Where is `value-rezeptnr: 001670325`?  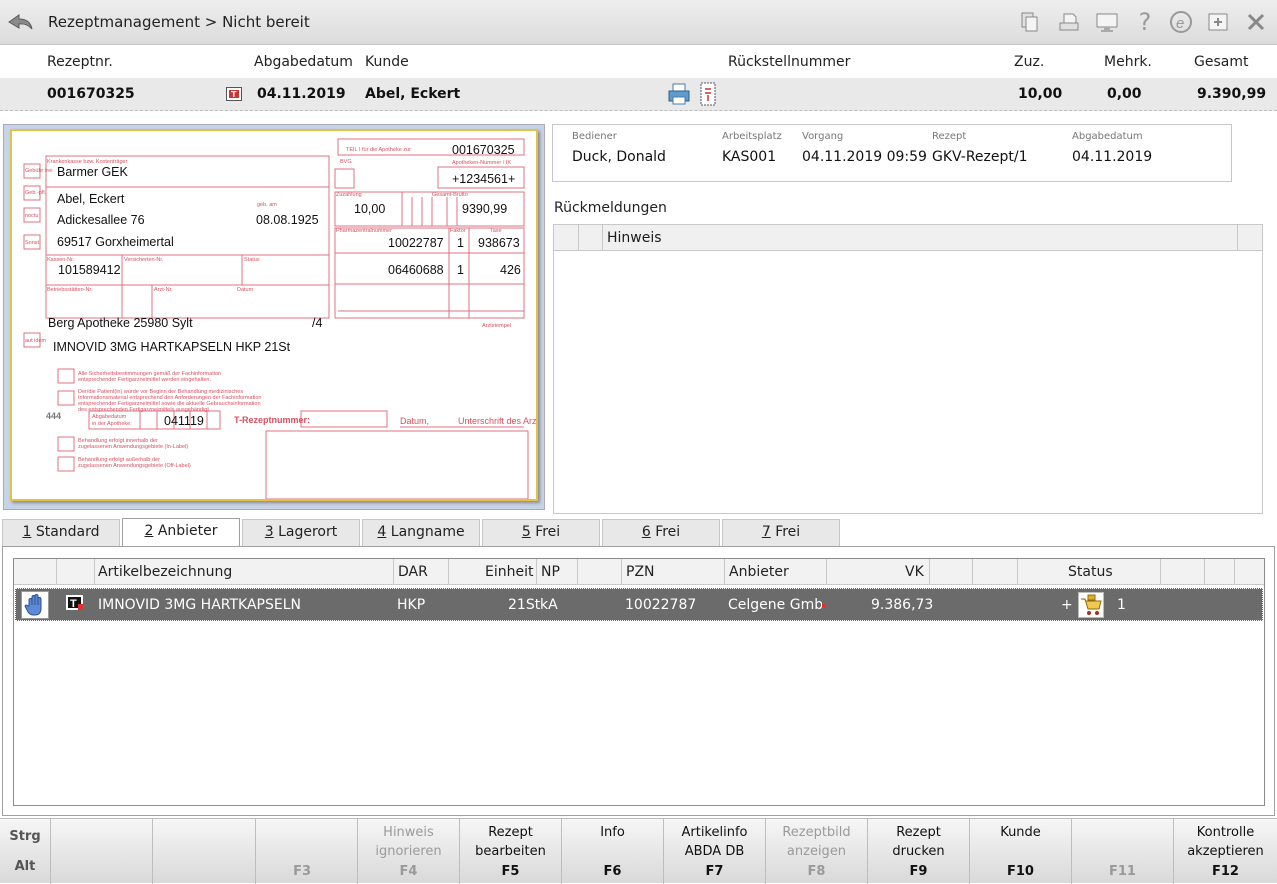 value-rezeptnr: 001670325 is located at coordinates (91, 94).